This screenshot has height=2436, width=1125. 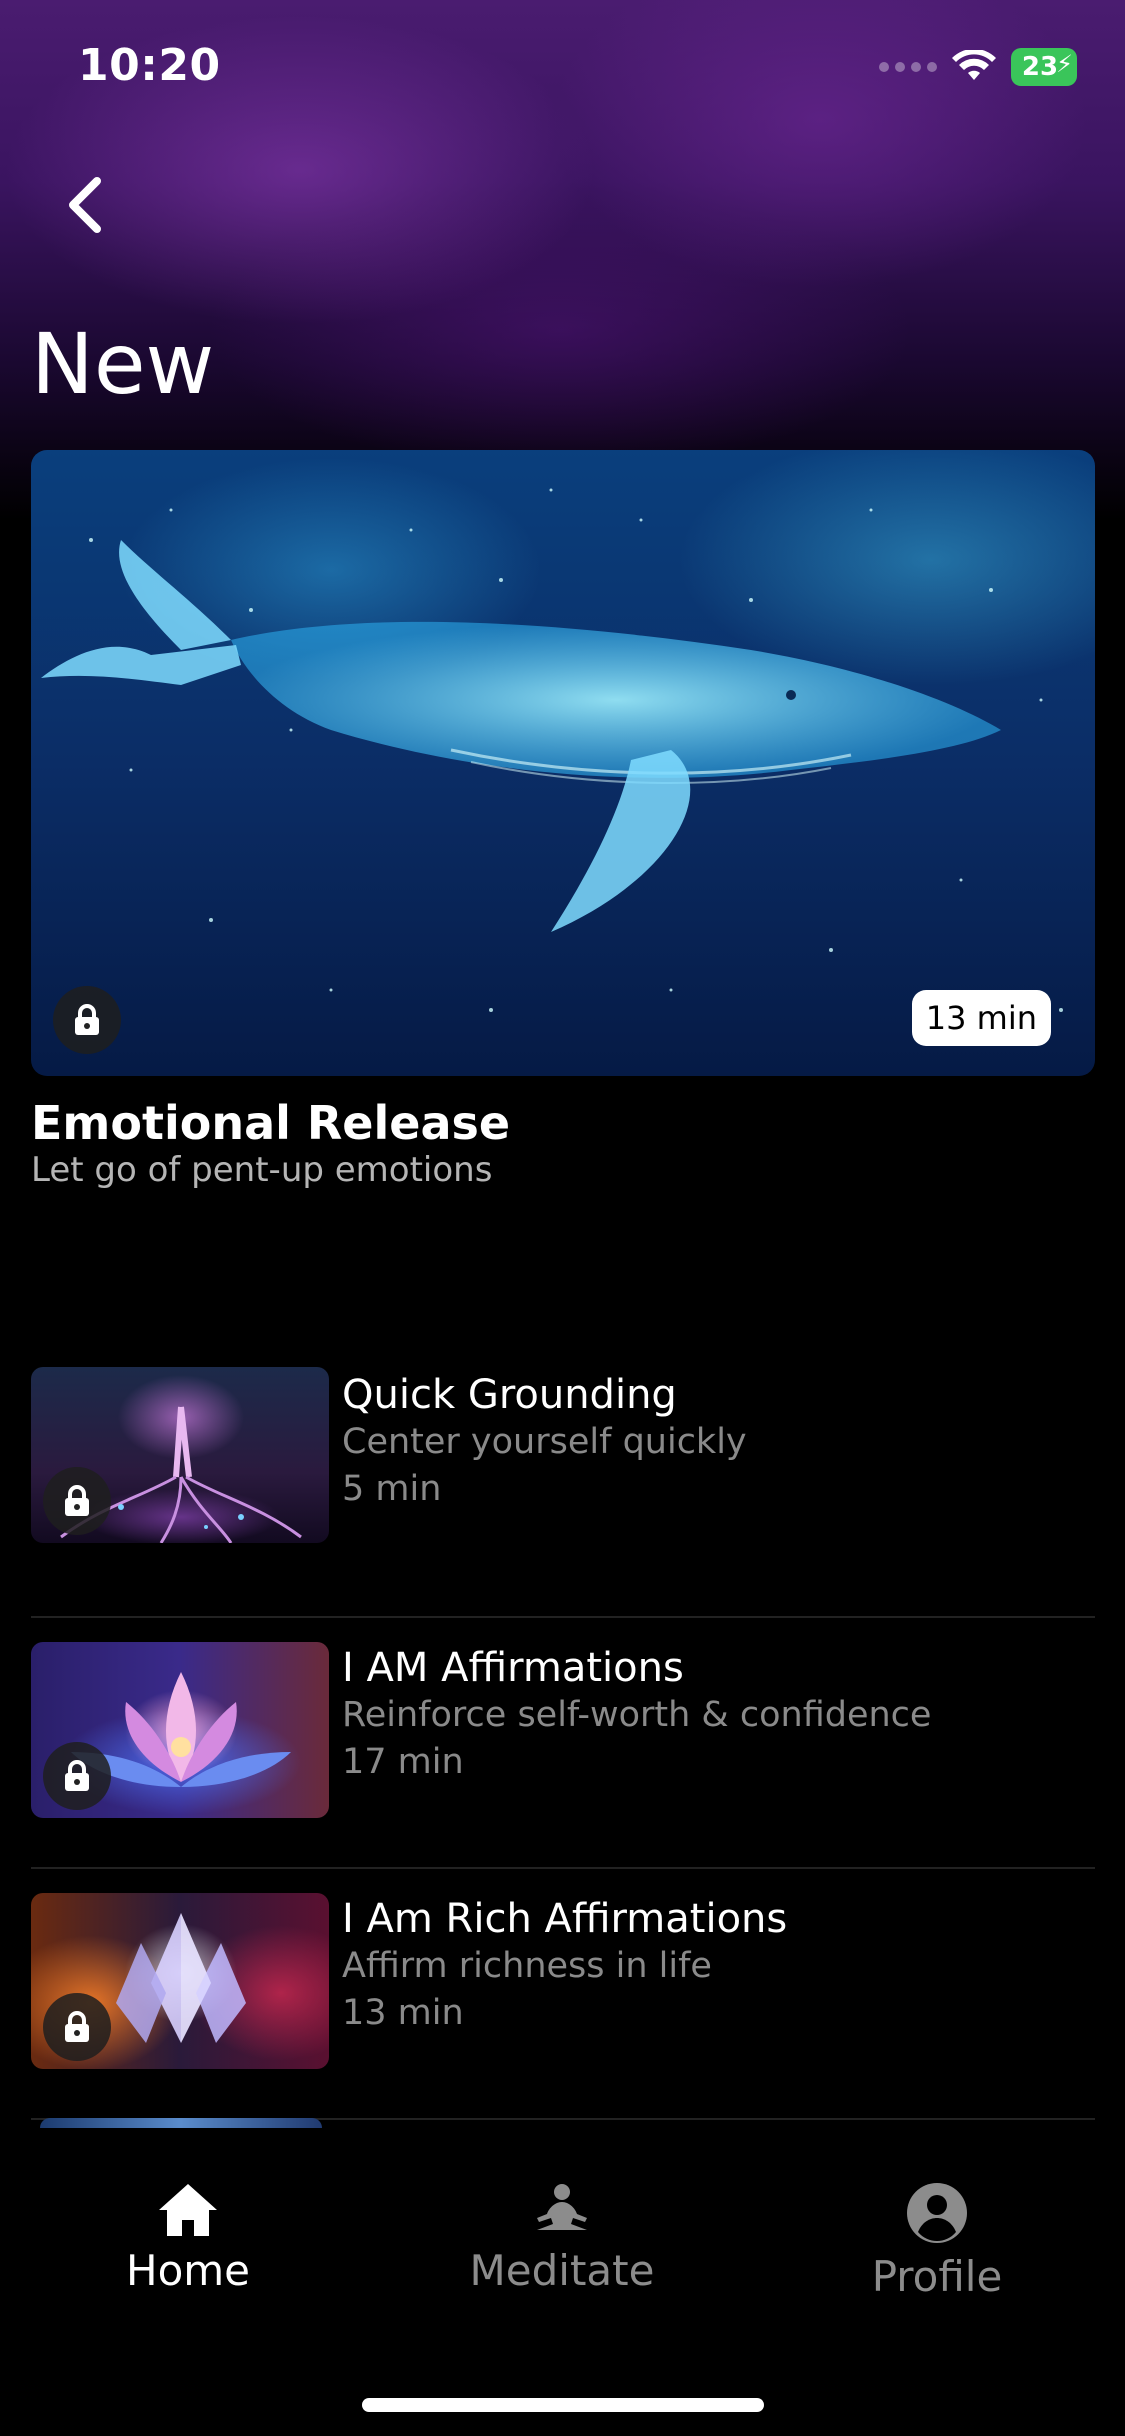 What do you see at coordinates (188, 2270) in the screenshot?
I see `tab-label: Home` at bounding box center [188, 2270].